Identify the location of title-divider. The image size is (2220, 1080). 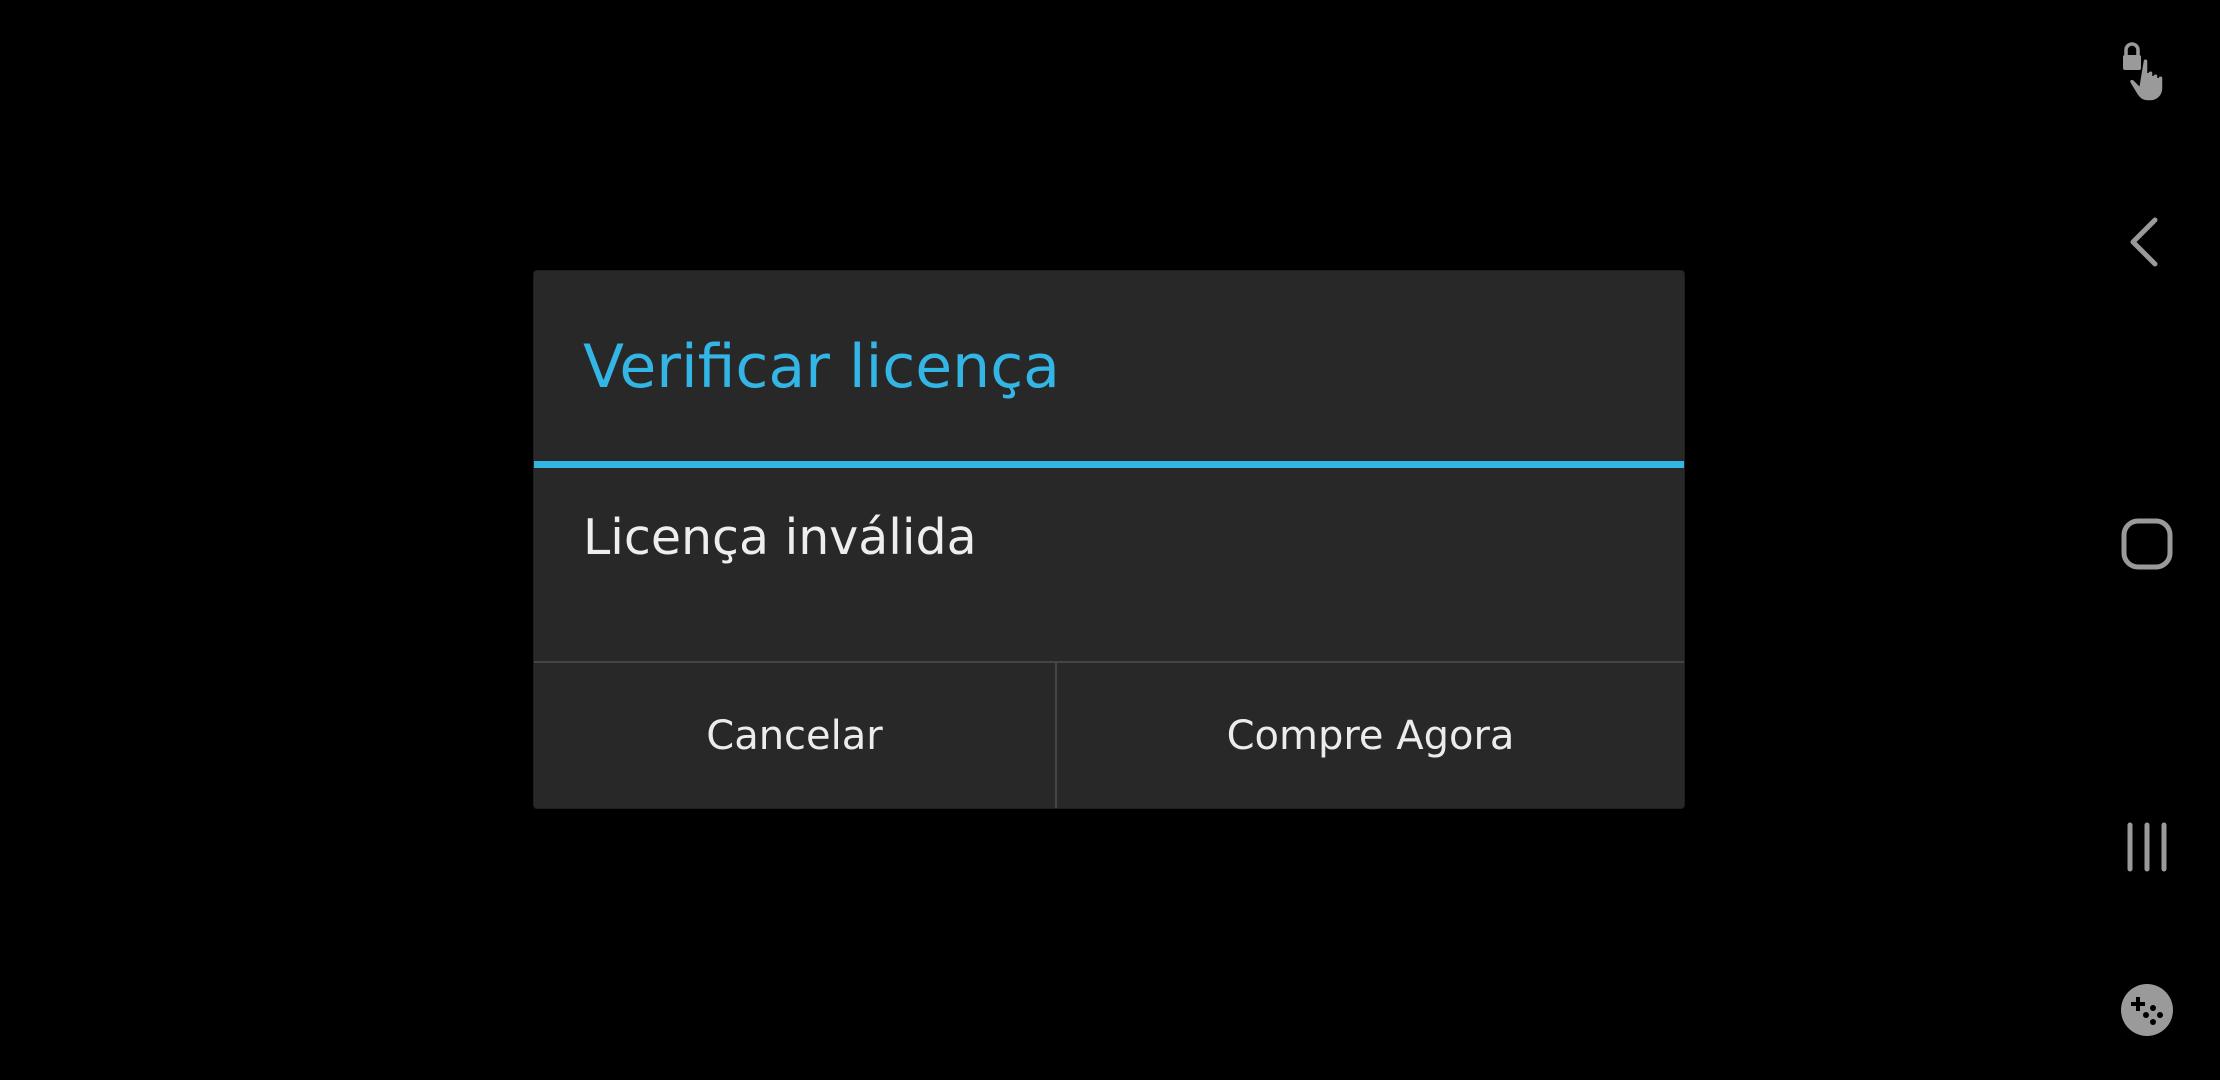
(1109, 464).